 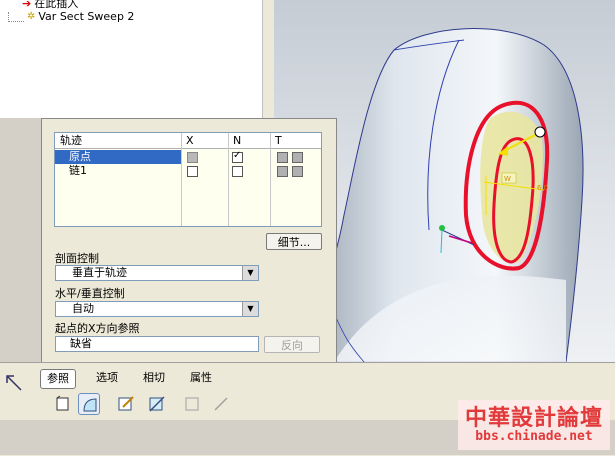 I want to click on dimension-label-w: W, so click(x=507, y=179).